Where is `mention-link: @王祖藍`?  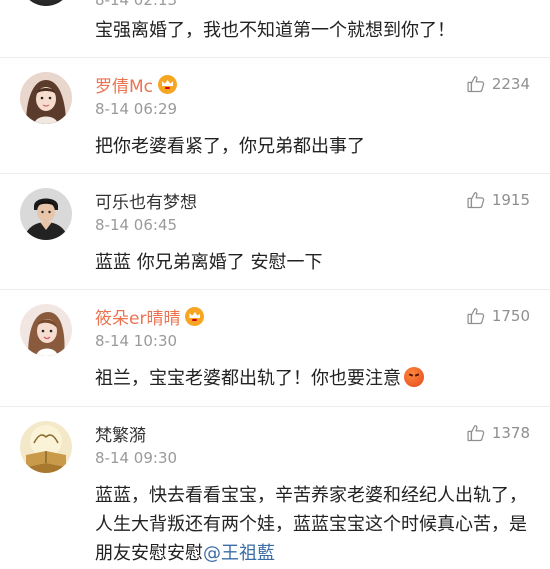 mention-link: @王祖藍 is located at coordinates (239, 553).